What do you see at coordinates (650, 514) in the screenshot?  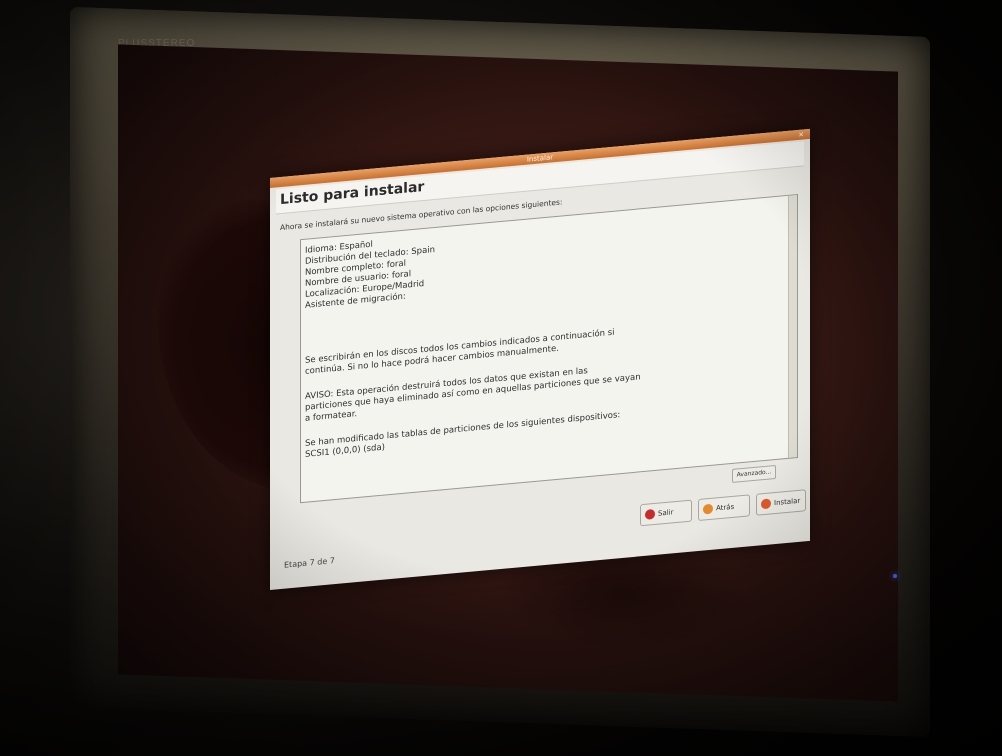 I see `quit-icon` at bounding box center [650, 514].